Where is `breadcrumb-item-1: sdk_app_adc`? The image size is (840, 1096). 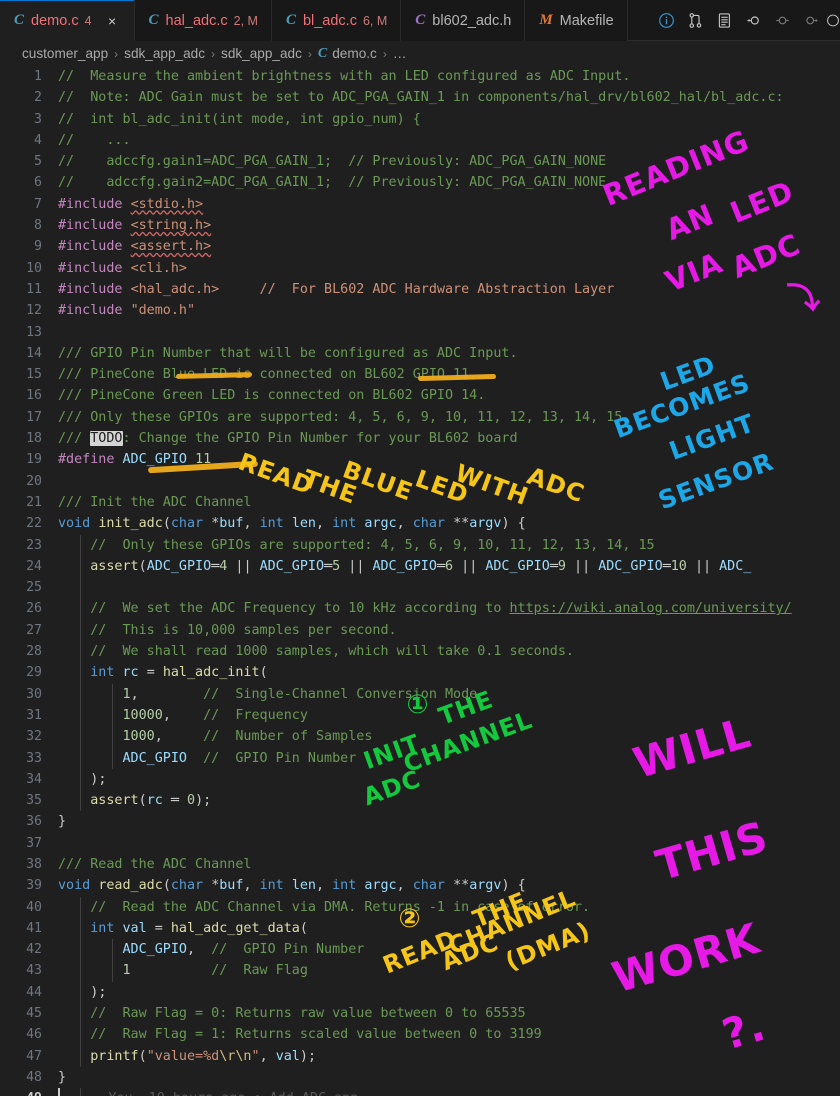 breadcrumb-item-1: sdk_app_adc is located at coordinates (164, 53).